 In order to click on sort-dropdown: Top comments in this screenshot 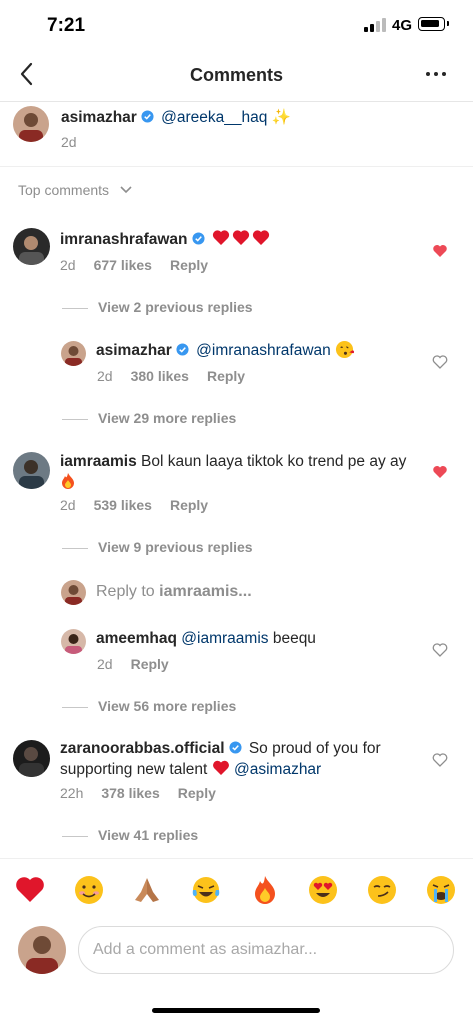, I will do `click(75, 190)`.